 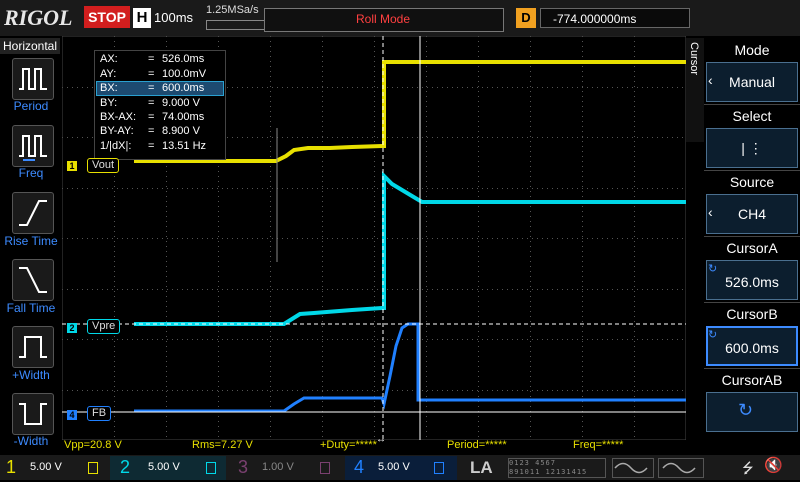 What do you see at coordinates (325, 468) in the screenshot?
I see `ch3-coupling-icon` at bounding box center [325, 468].